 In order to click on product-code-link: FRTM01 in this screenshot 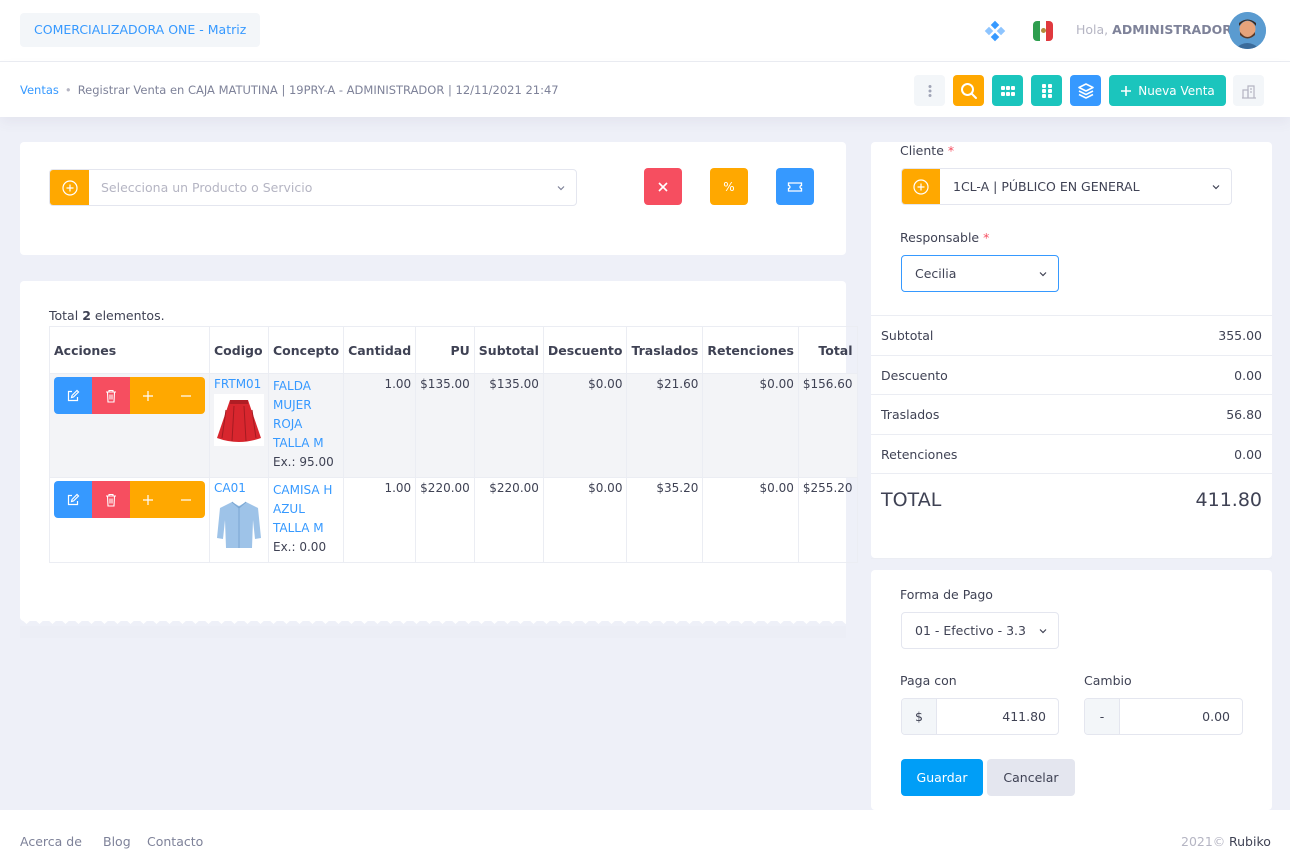, I will do `click(239, 384)`.